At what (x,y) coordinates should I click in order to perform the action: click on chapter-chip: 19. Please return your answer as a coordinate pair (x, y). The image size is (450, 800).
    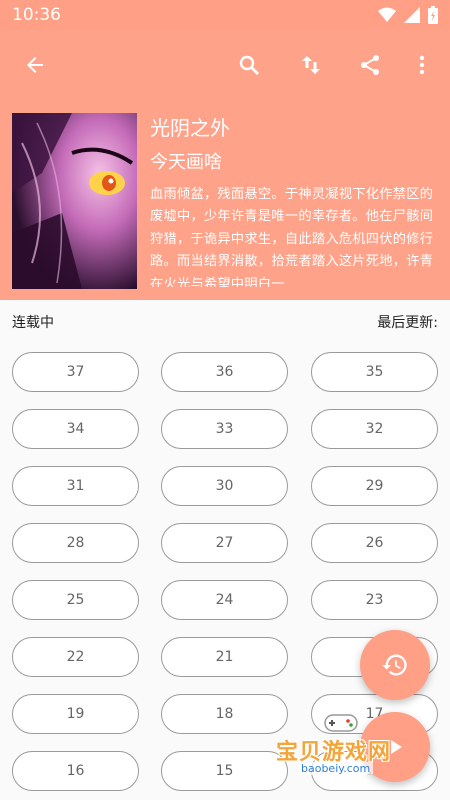
    Looking at the image, I should click on (75, 714).